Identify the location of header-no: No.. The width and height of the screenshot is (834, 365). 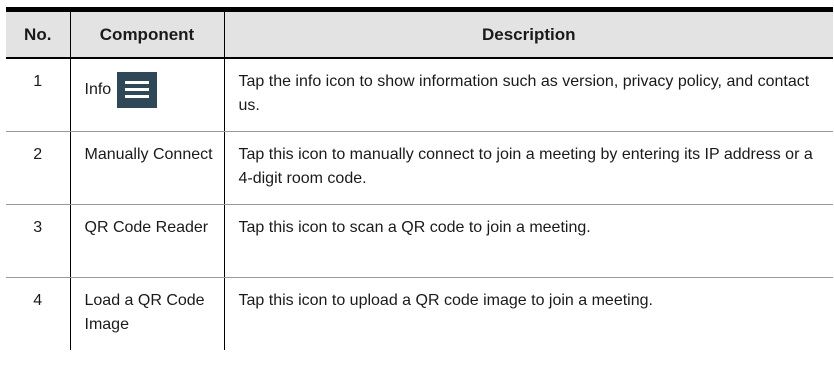
(38, 33).